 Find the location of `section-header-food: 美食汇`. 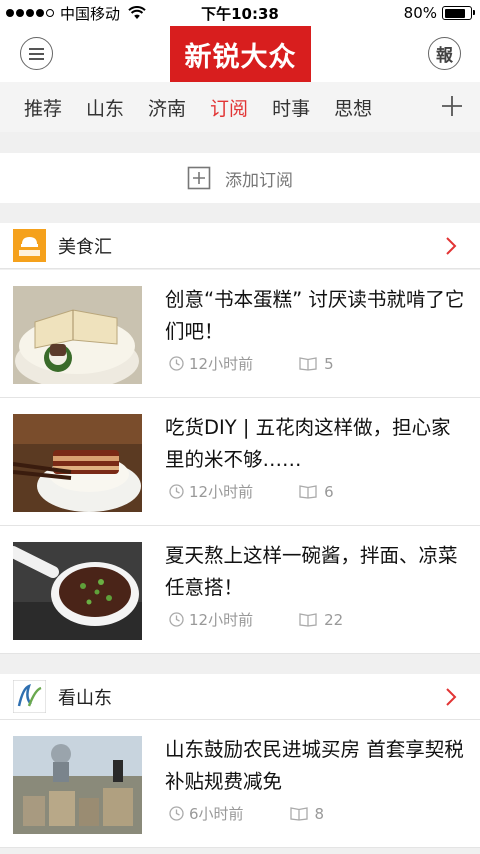

section-header-food: 美食汇 is located at coordinates (240, 246).